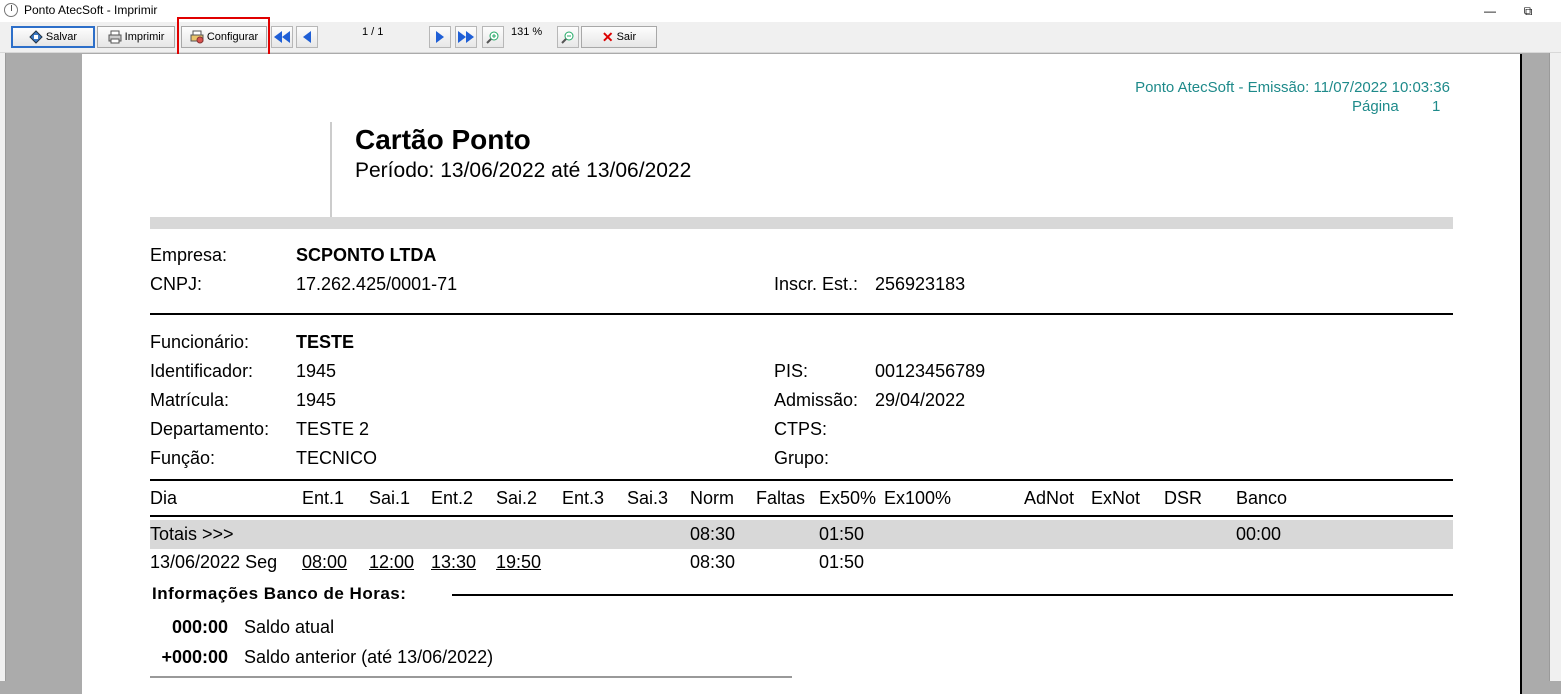 This screenshot has width=1561, height=694. I want to click on save-icon, so click(36, 37).